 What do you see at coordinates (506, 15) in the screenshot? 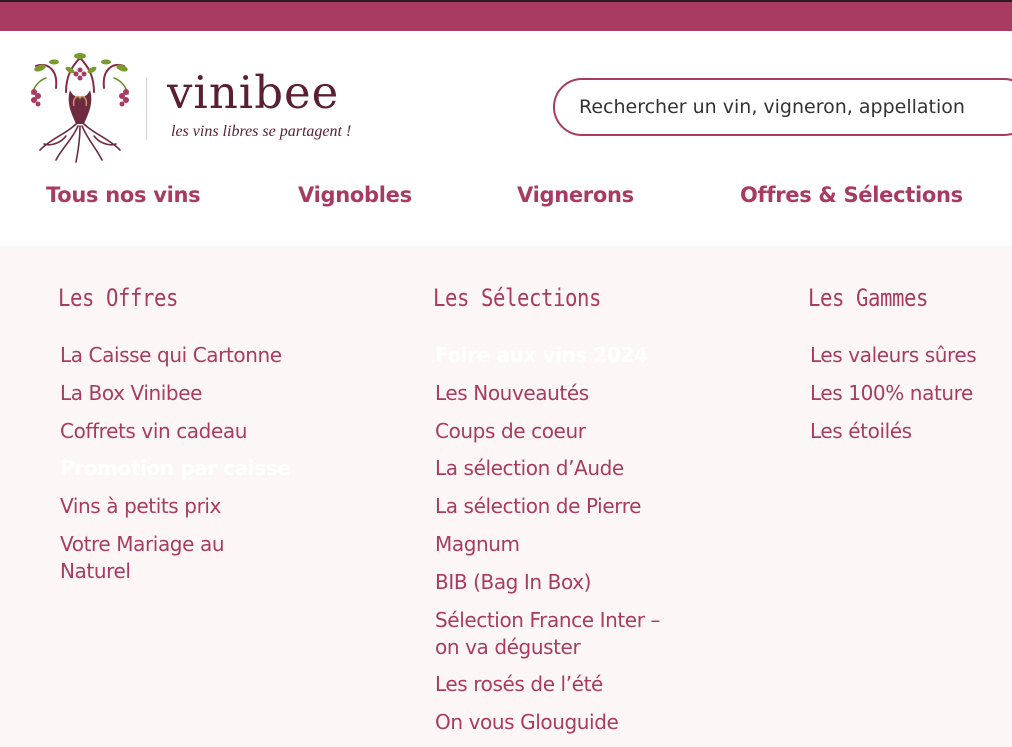
I see `top-bar` at bounding box center [506, 15].